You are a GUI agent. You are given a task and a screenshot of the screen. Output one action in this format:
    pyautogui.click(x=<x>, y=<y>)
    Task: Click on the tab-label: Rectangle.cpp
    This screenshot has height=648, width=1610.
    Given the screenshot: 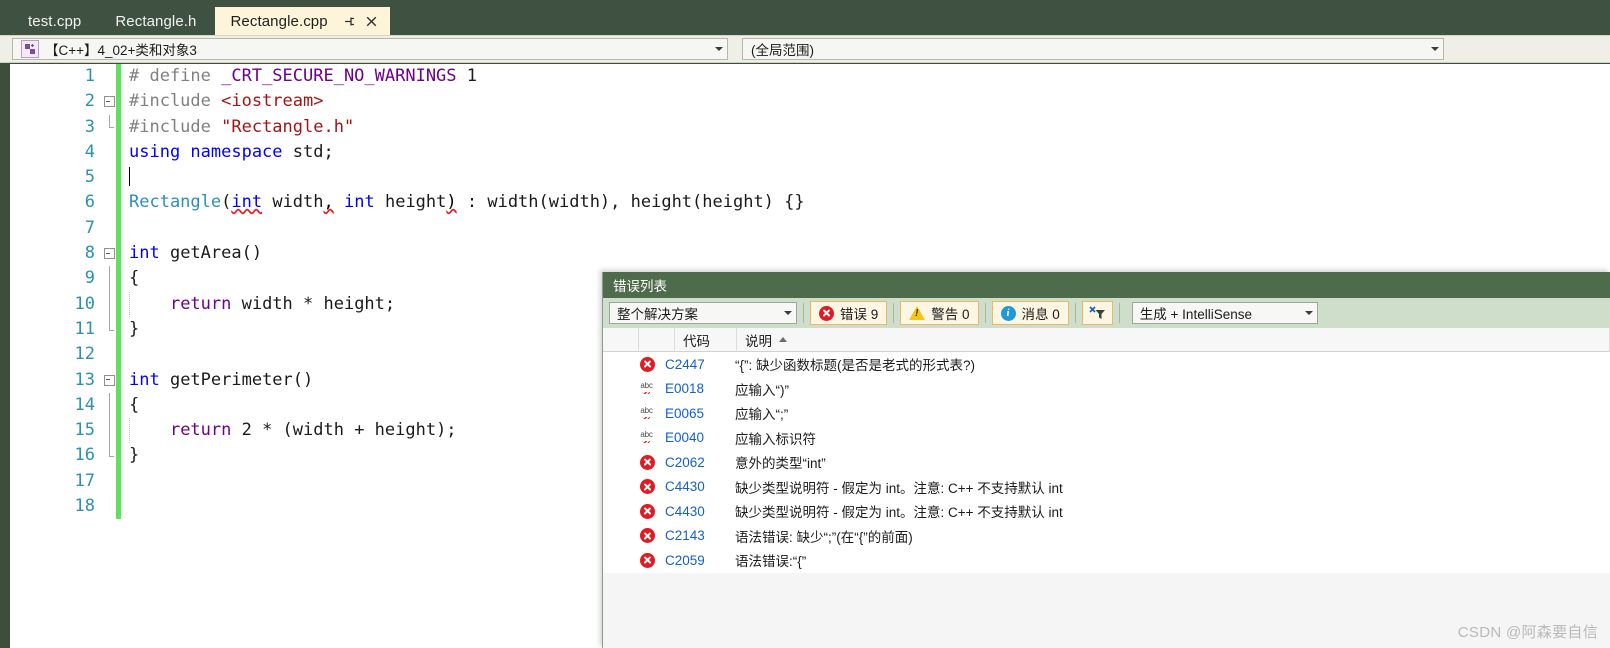 What is the action you would take?
    pyautogui.click(x=279, y=21)
    